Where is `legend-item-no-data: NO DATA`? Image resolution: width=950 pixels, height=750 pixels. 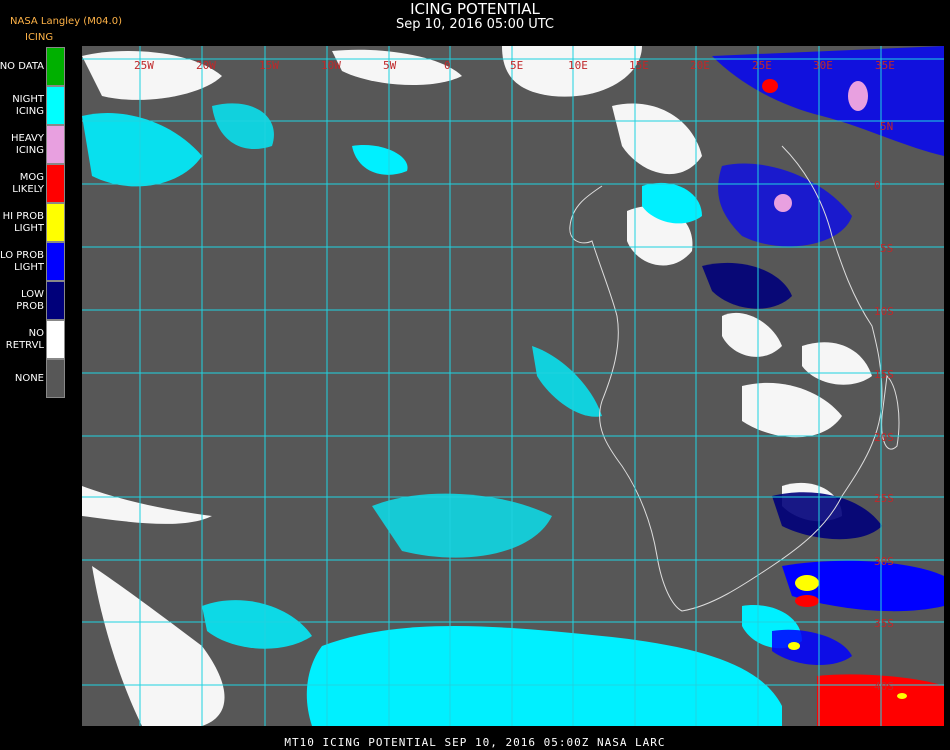 legend-item-no-data: NO DATA is located at coordinates (33, 66).